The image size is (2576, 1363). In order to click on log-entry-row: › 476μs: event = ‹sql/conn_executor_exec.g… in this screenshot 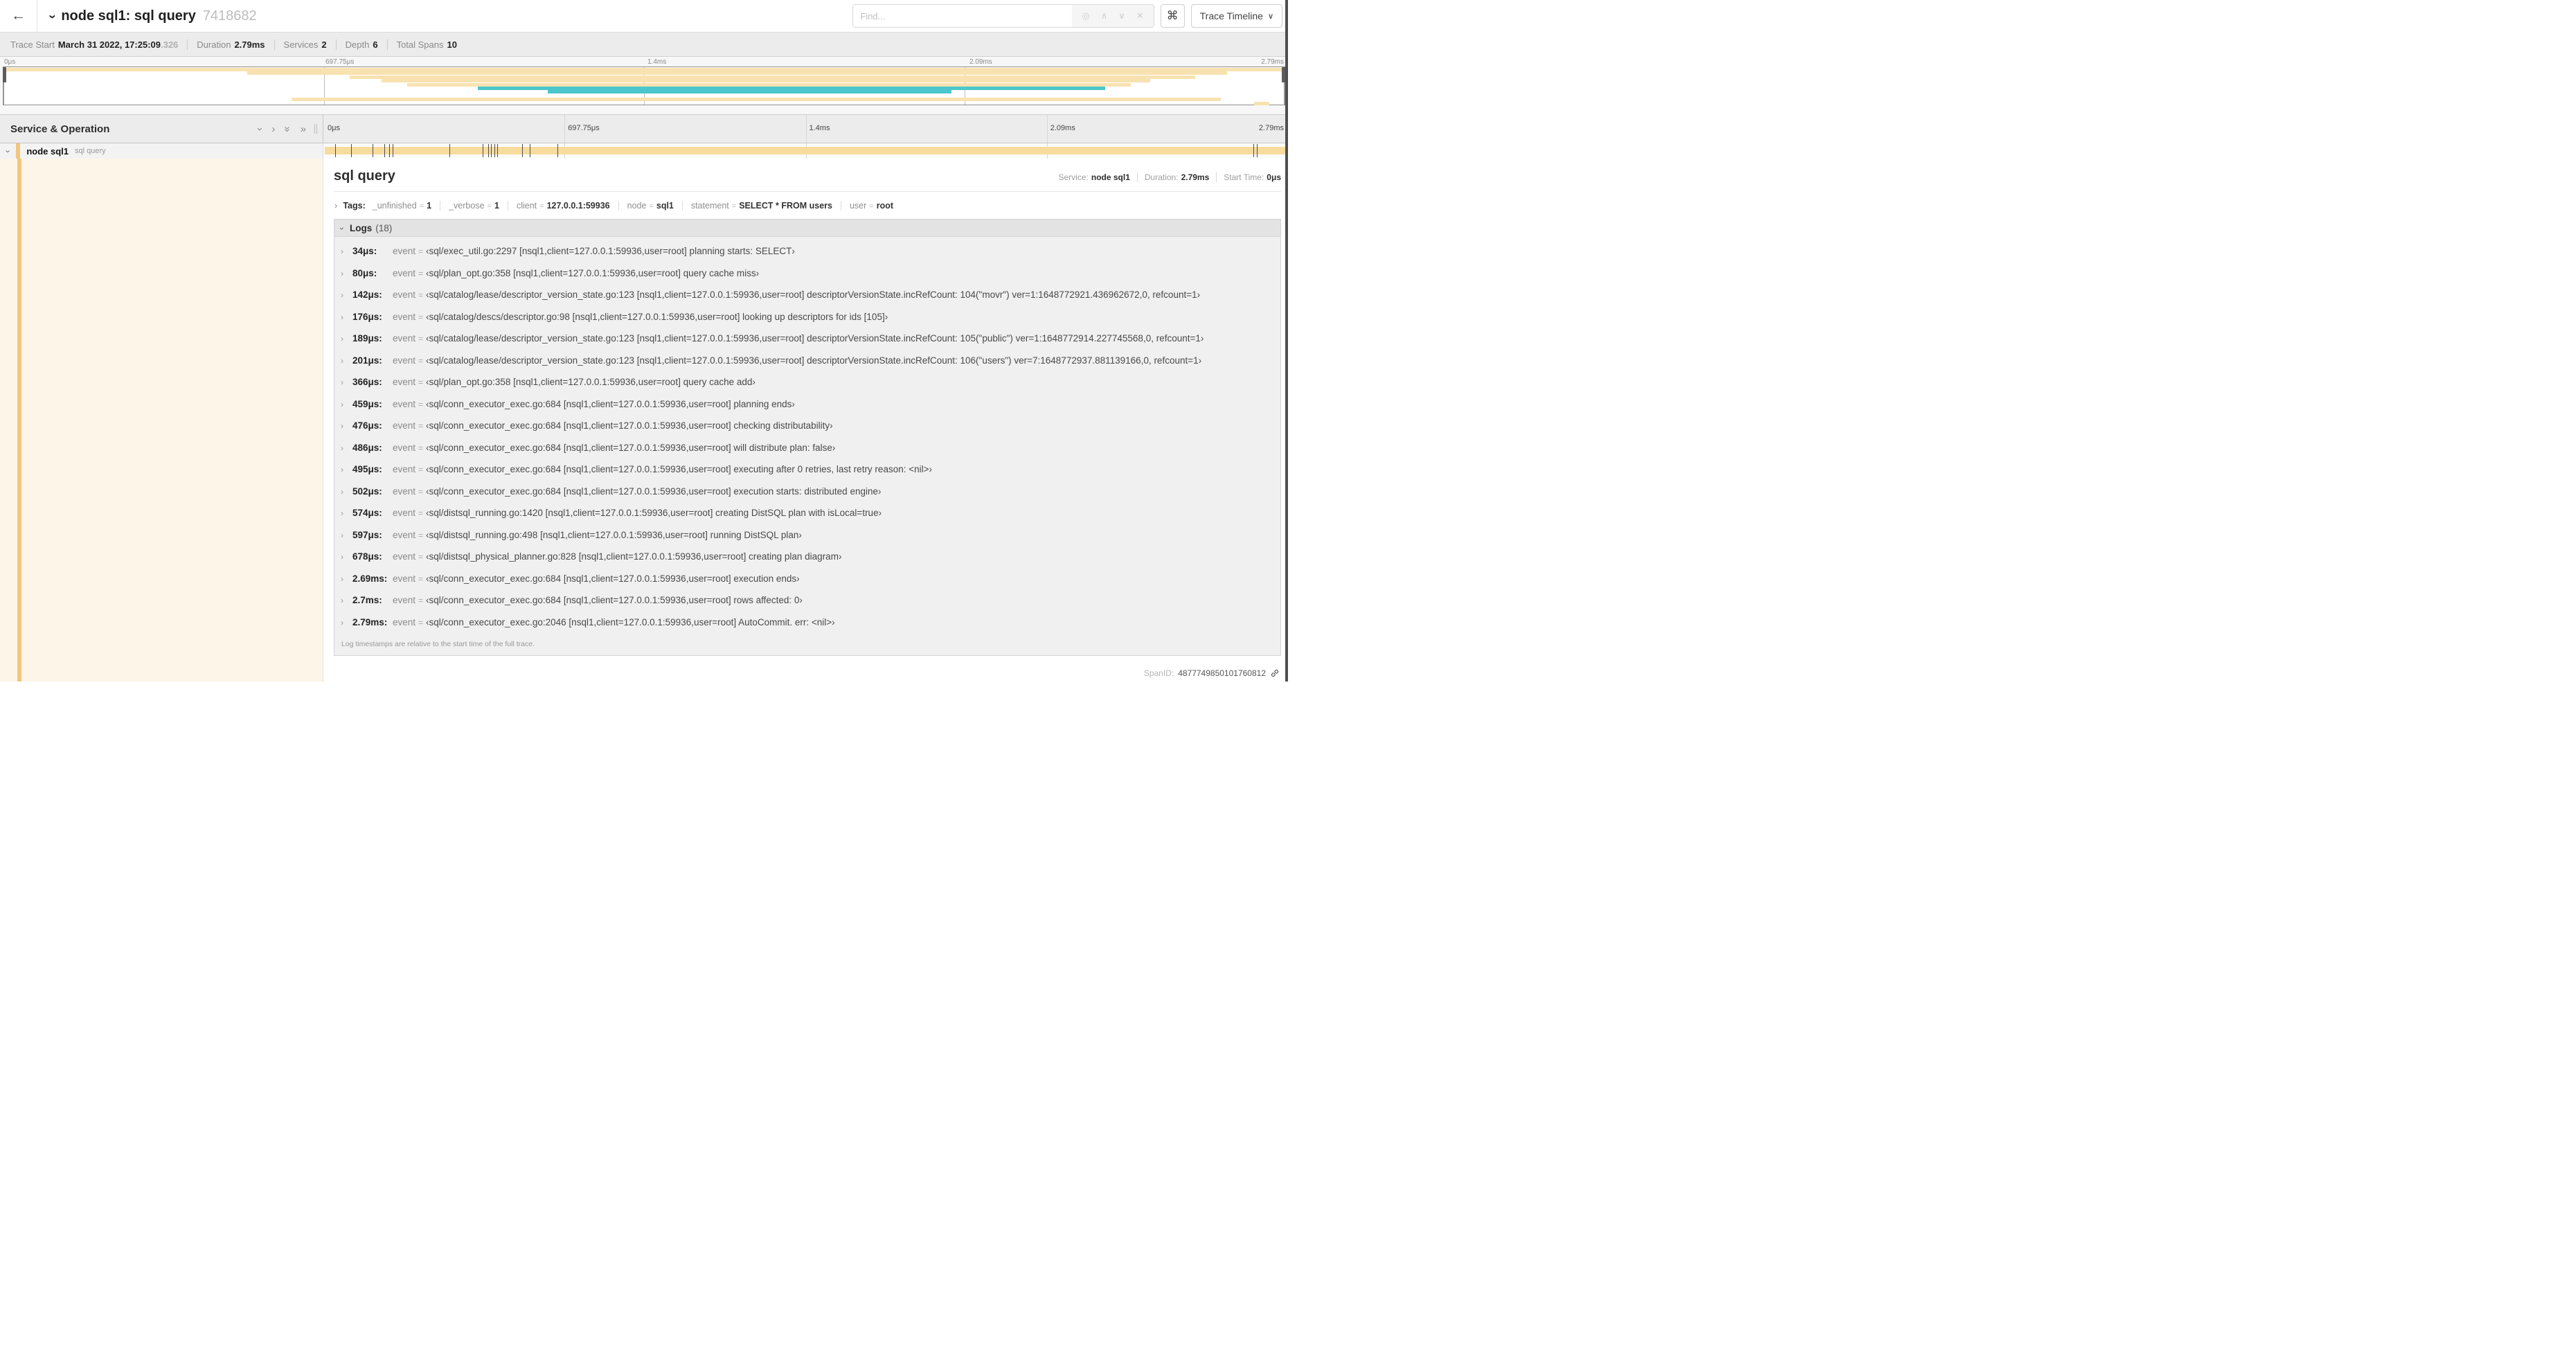, I will do `click(808, 425)`.